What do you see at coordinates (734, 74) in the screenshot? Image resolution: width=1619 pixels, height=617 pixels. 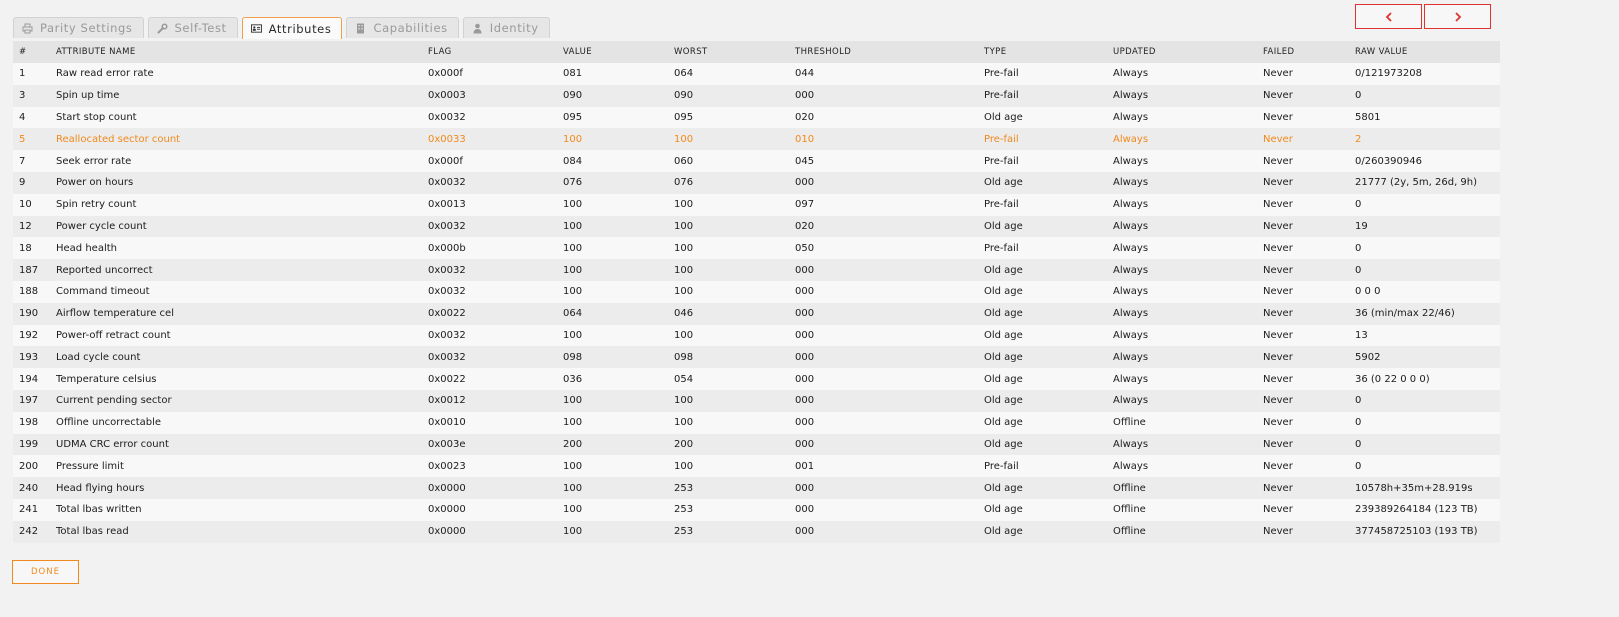 I see `col-worst-cell: 064` at bounding box center [734, 74].